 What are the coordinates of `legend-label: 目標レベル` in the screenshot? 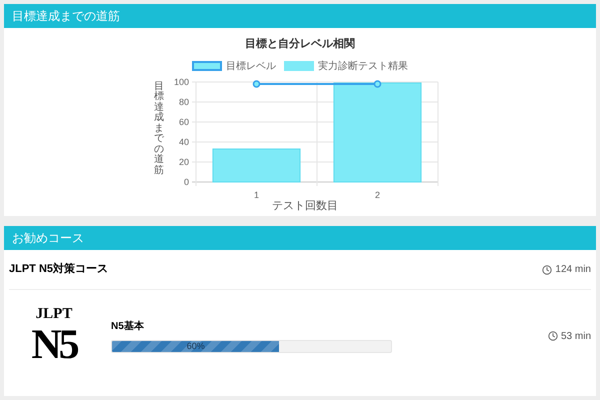 It's located at (251, 67).